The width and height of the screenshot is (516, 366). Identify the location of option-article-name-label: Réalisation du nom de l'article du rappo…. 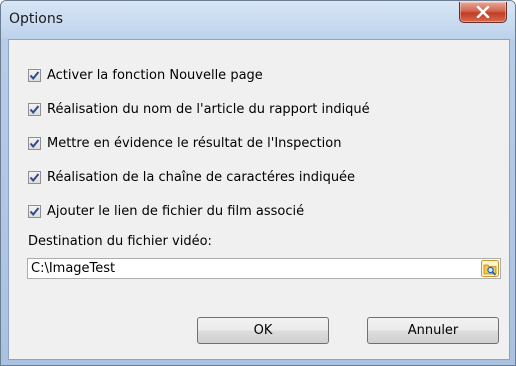
(208, 109).